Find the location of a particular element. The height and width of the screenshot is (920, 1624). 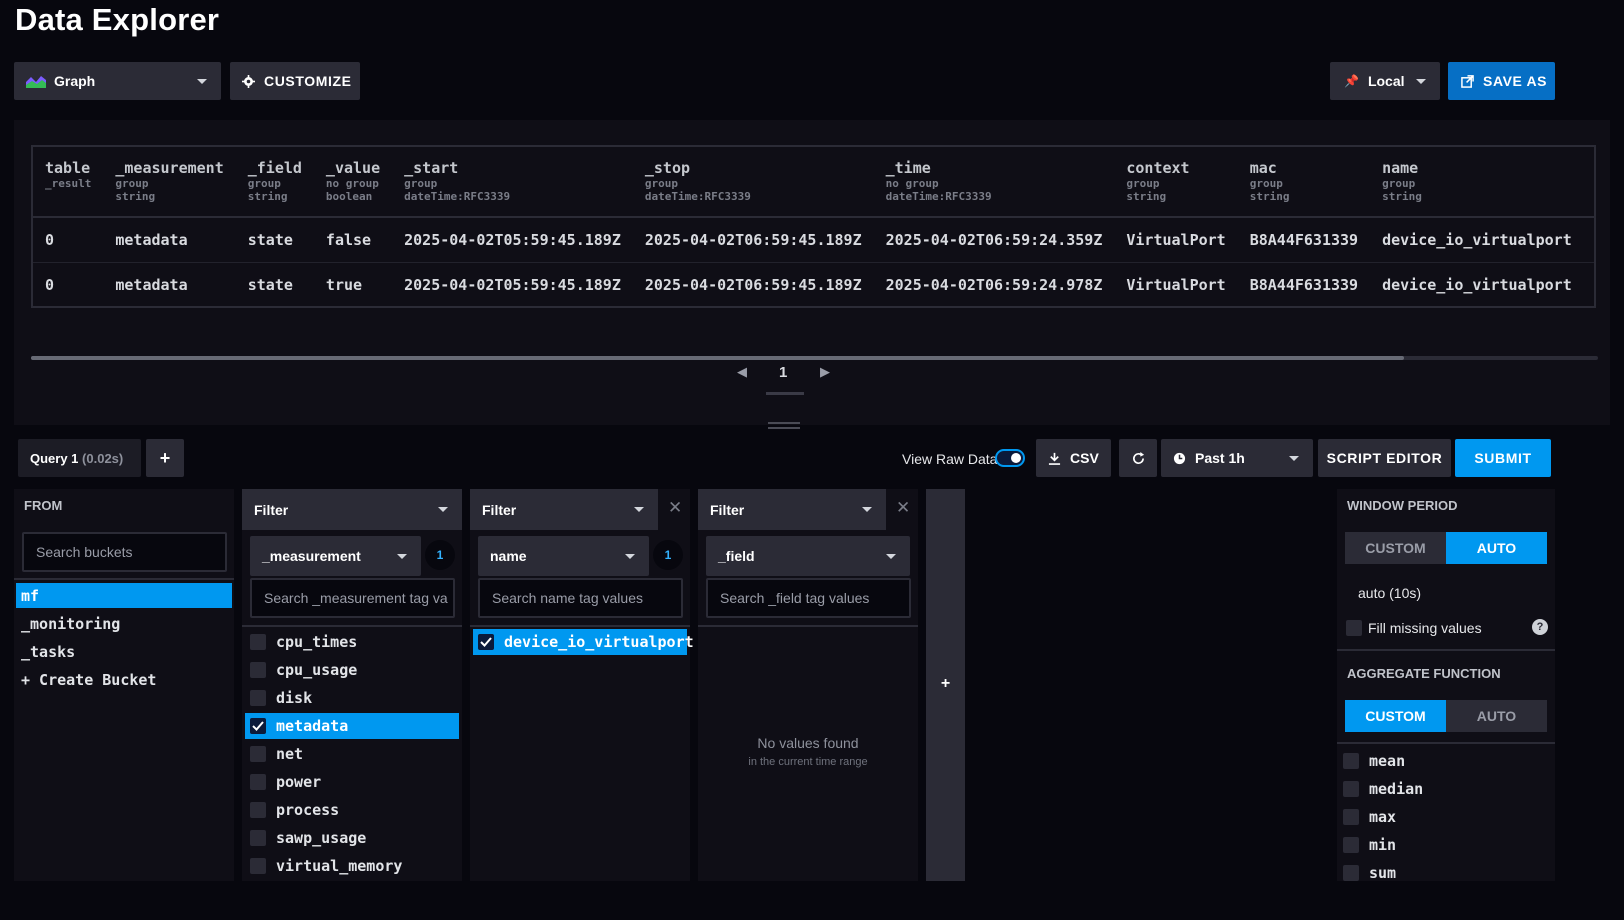

tag-value-item: virtual_memory is located at coordinates (352, 866).